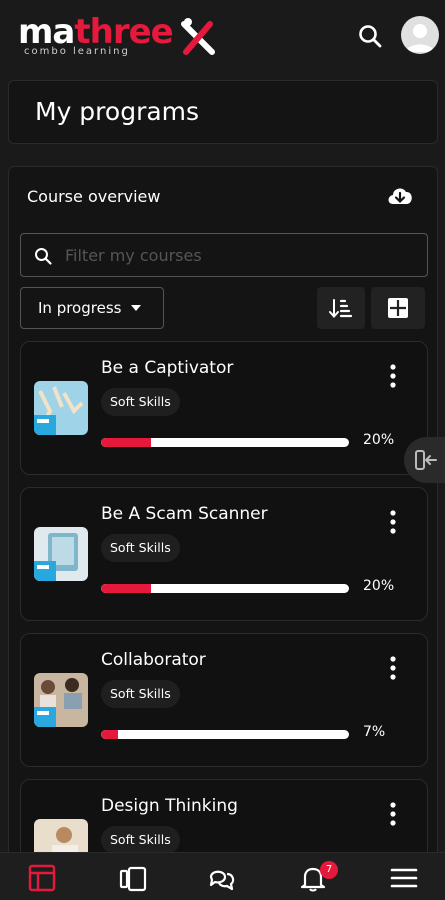 This screenshot has height=900, width=445. I want to click on course-overview-title: Course overview, so click(94, 196).